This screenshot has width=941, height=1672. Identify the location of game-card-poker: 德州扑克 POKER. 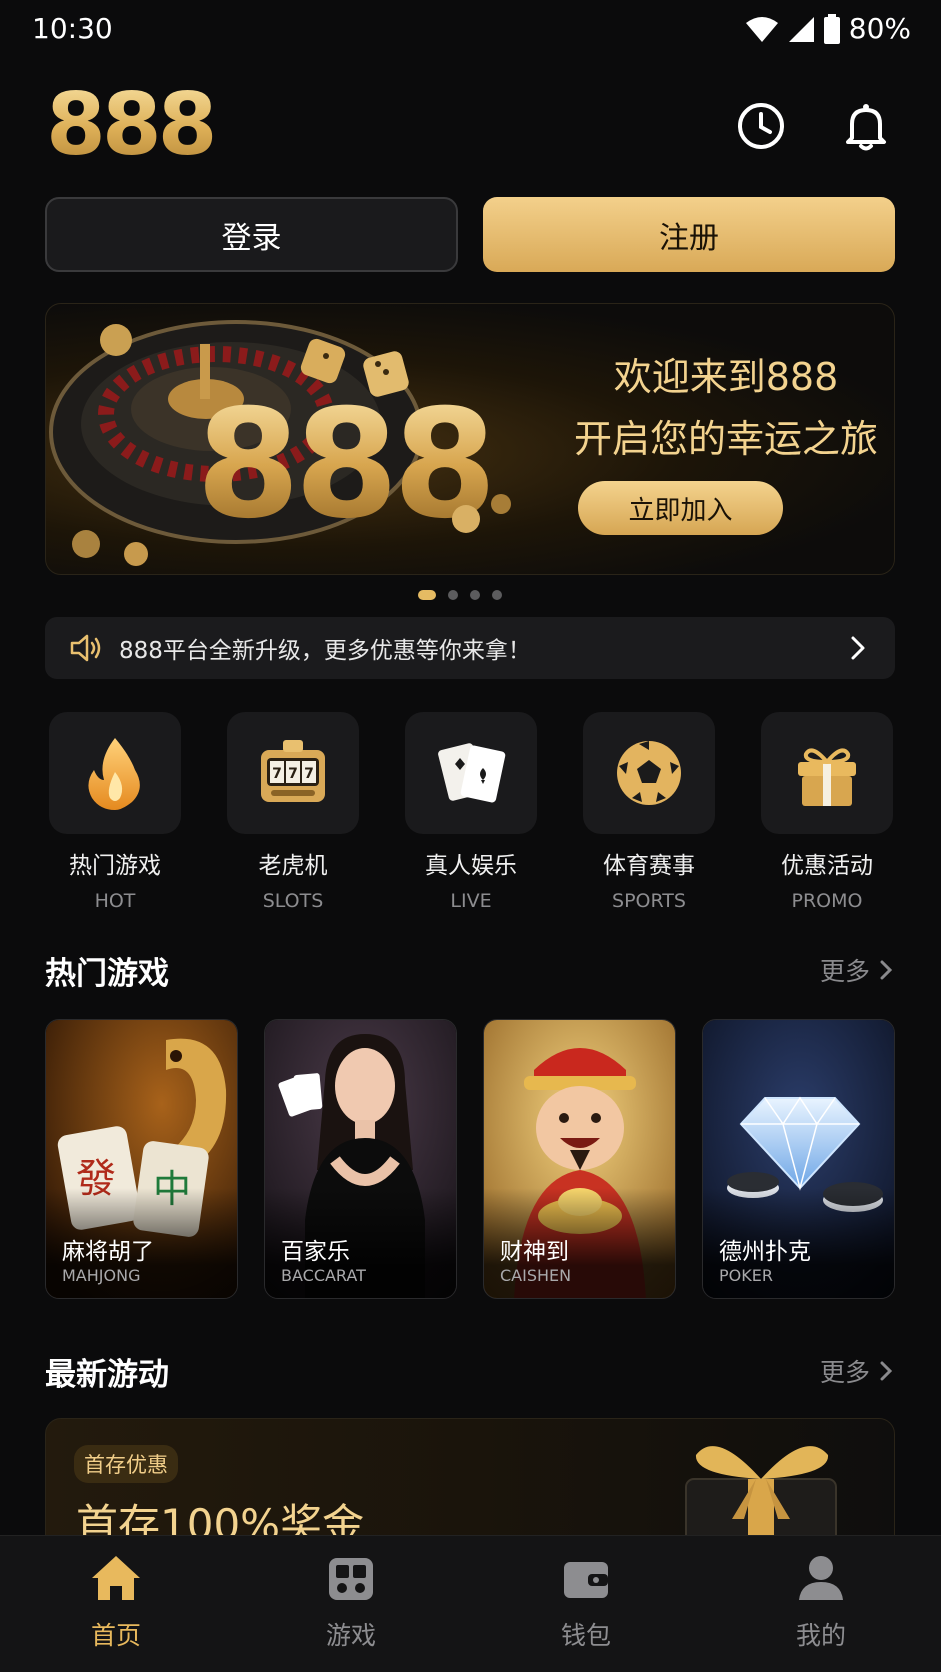
(798, 1159).